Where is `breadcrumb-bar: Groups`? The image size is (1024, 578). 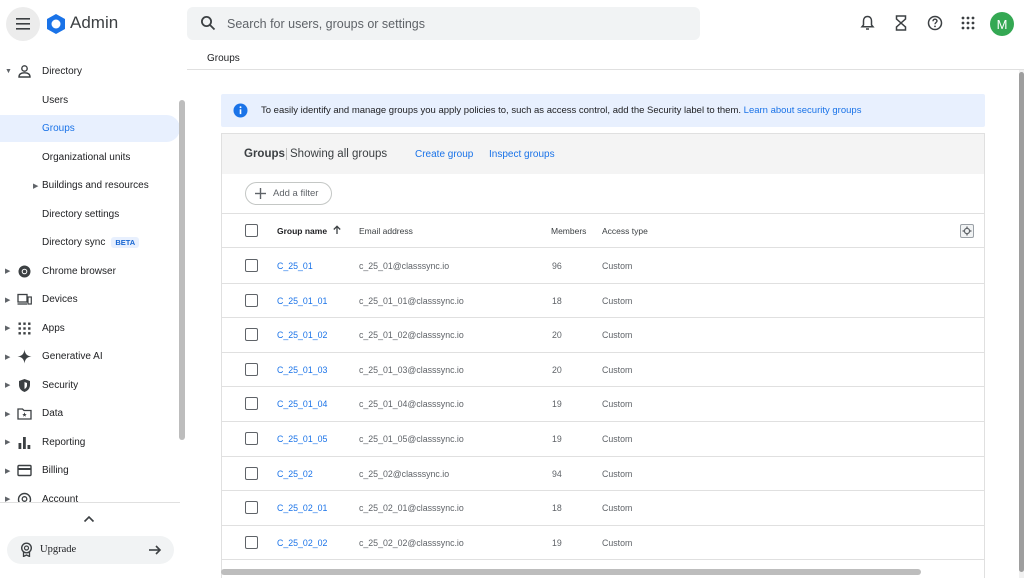 breadcrumb-bar: Groups is located at coordinates (605, 59).